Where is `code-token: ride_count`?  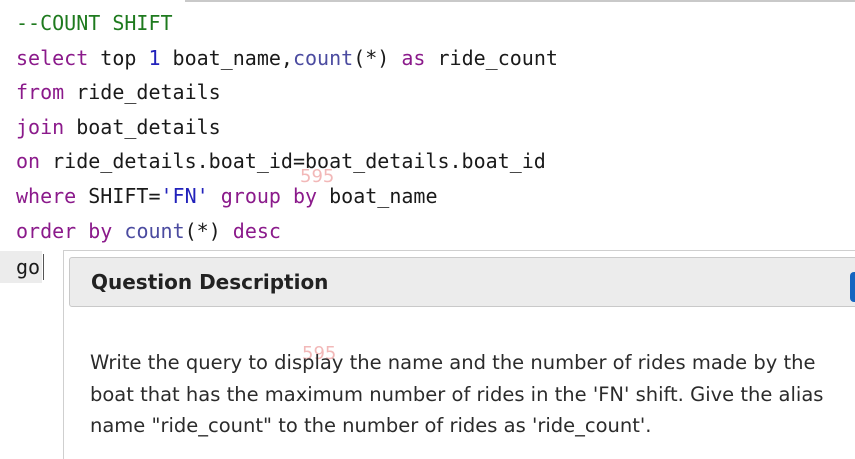
code-token: ride_count is located at coordinates (491, 58).